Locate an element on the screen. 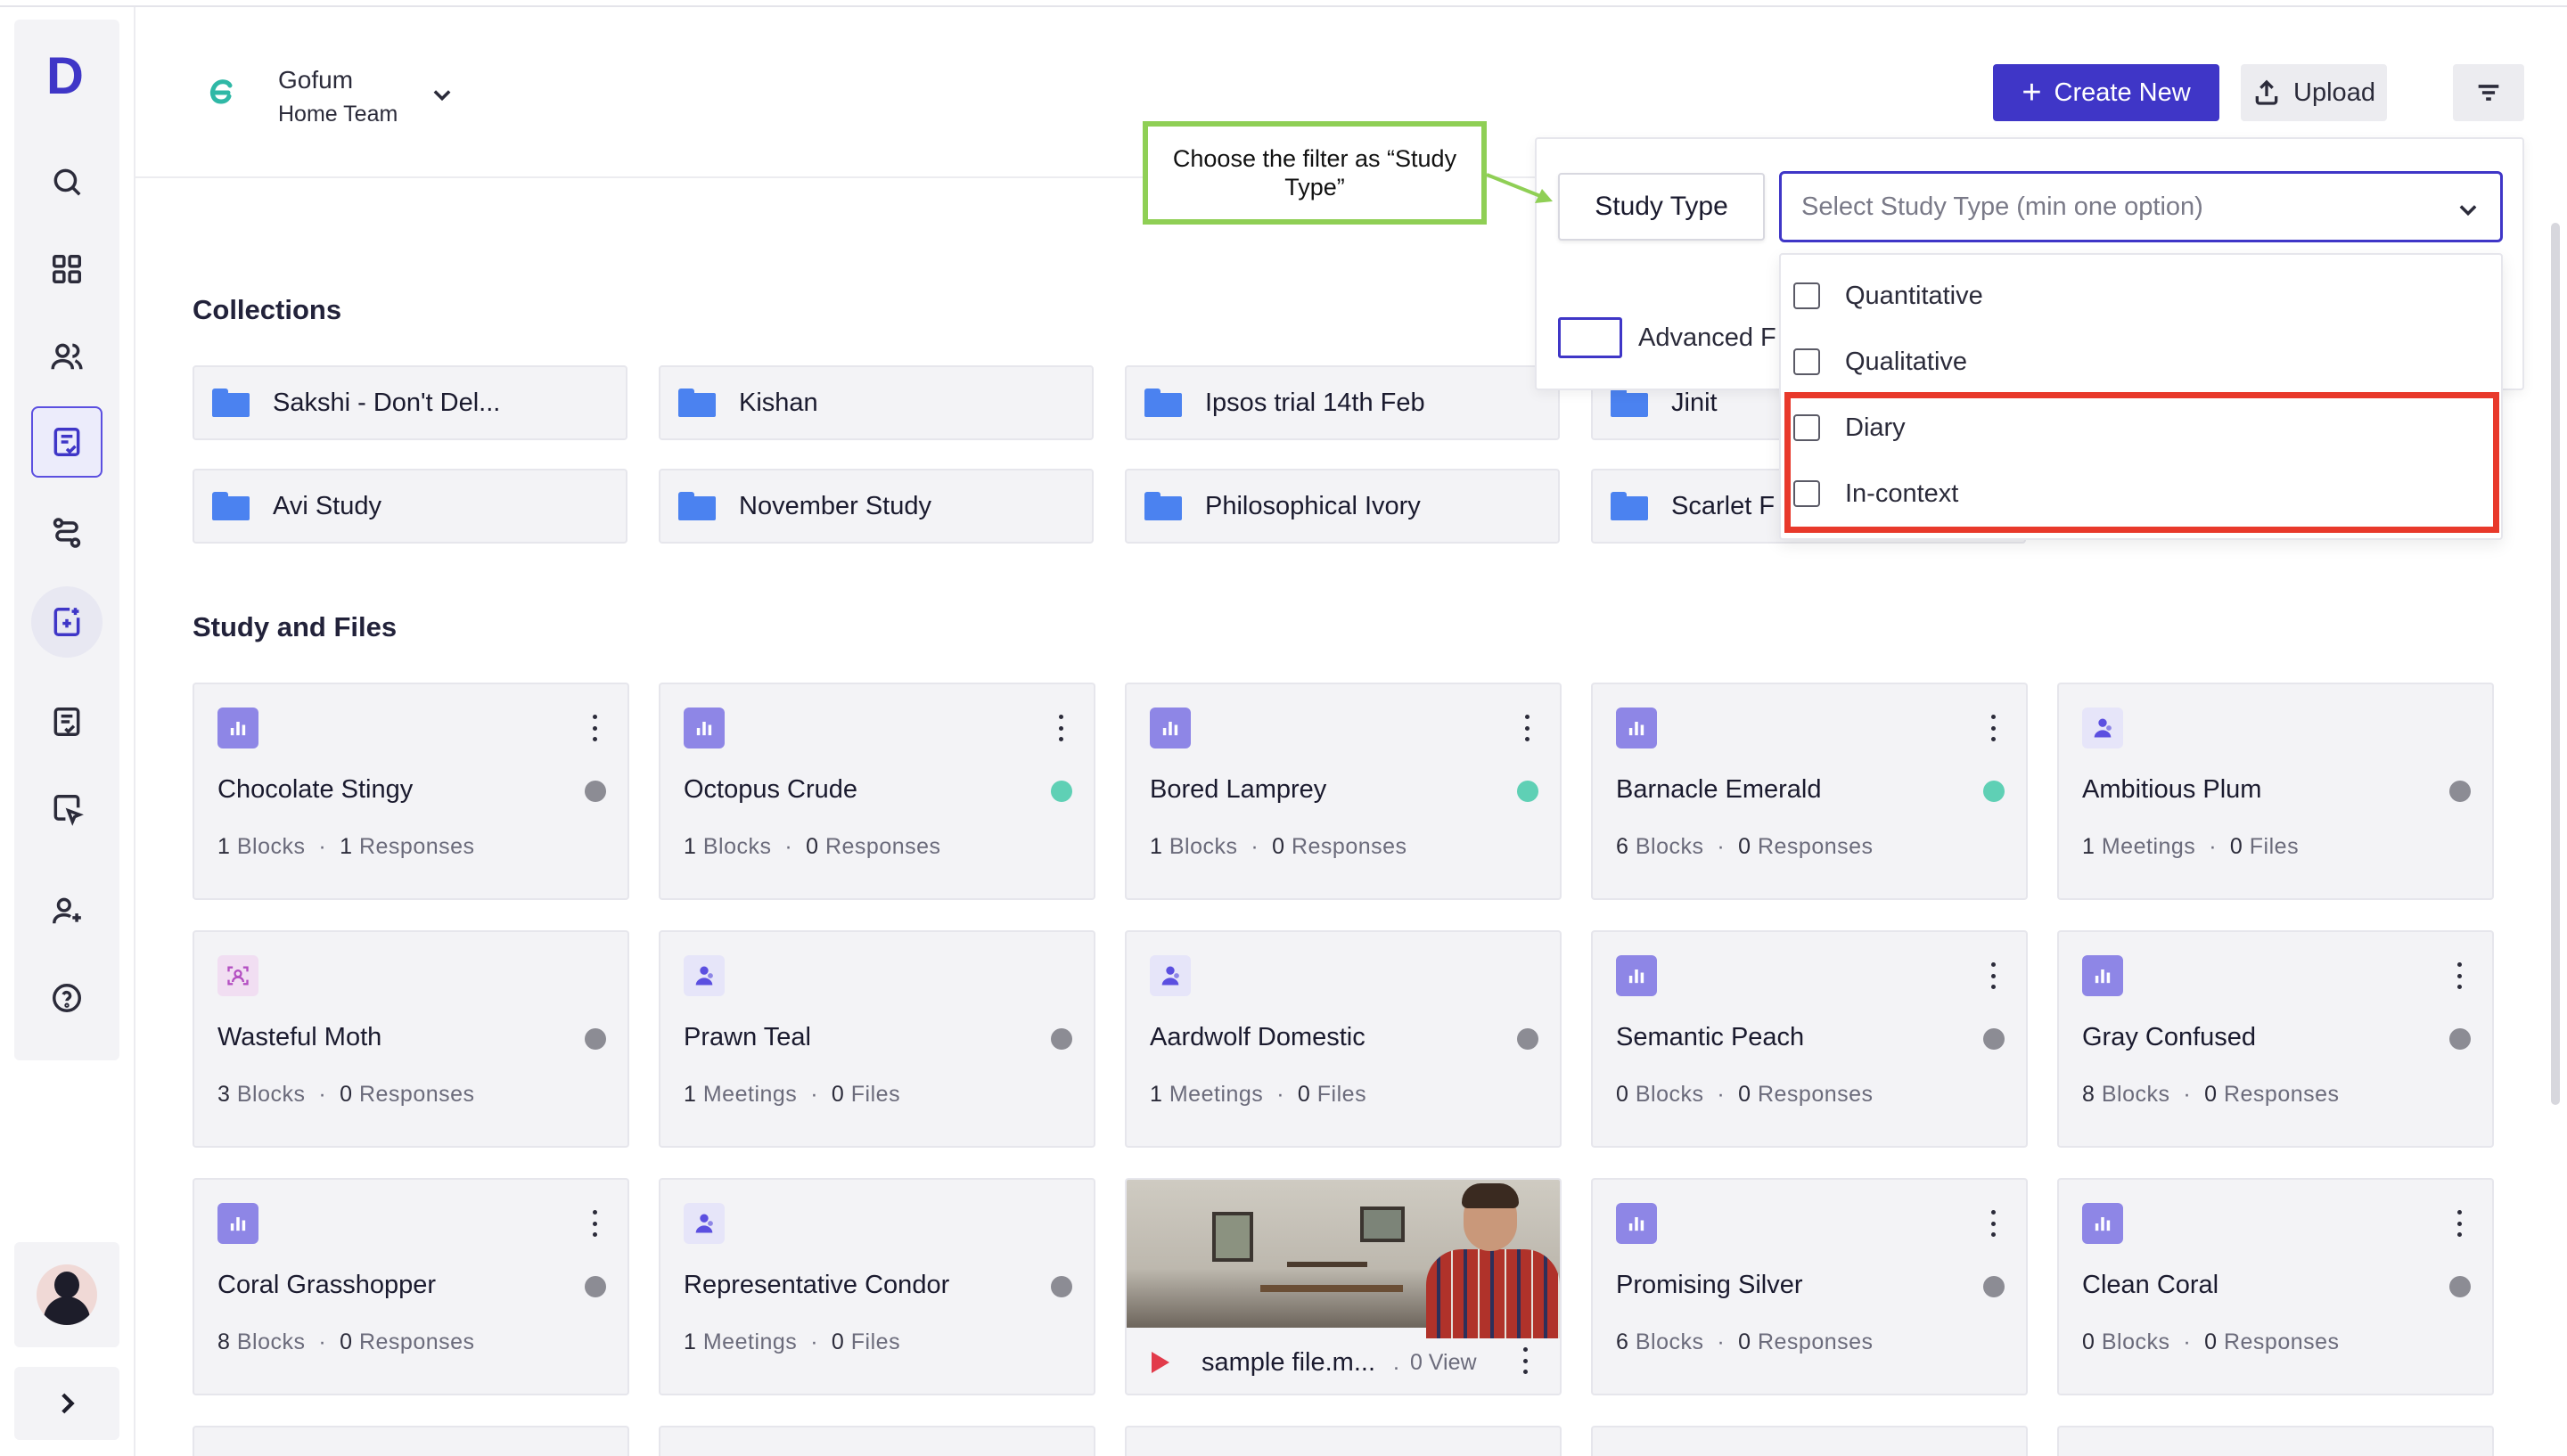  study-title: Prawn Teal is located at coordinates (747, 1037).